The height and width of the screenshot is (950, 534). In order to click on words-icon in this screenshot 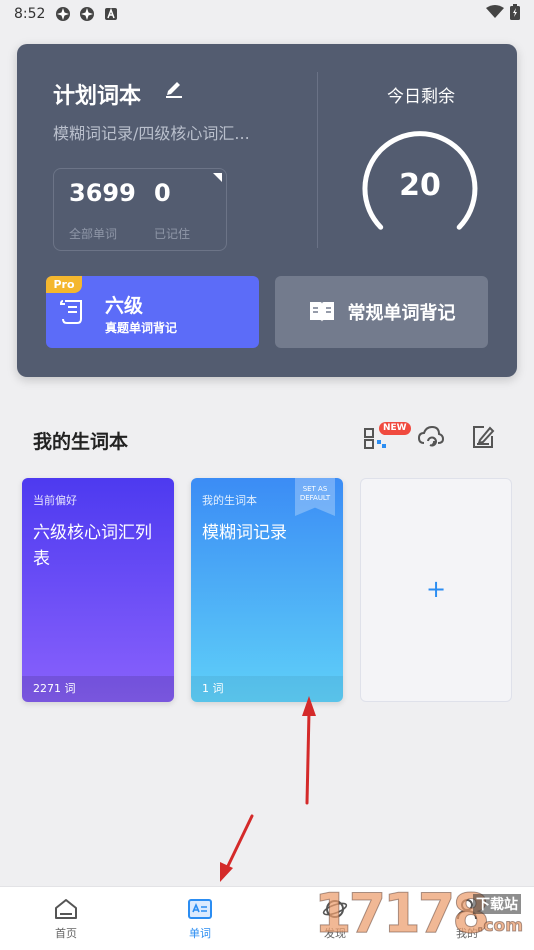, I will do `click(200, 909)`.